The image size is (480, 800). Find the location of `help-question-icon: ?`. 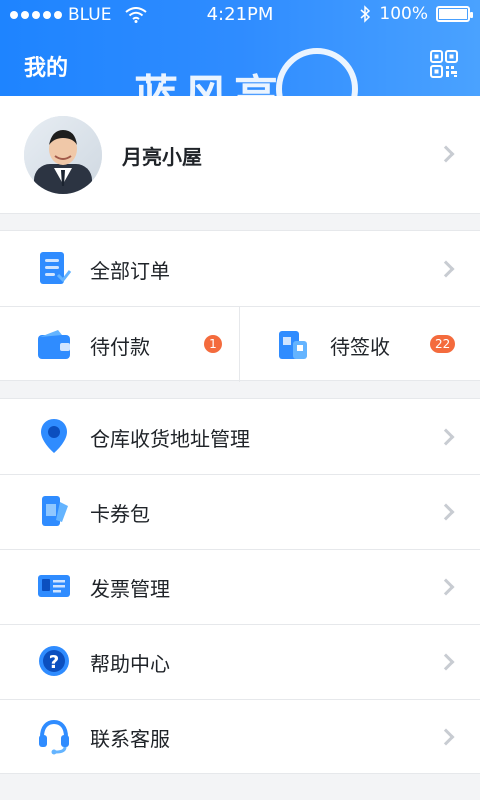

help-question-icon: ? is located at coordinates (54, 661).